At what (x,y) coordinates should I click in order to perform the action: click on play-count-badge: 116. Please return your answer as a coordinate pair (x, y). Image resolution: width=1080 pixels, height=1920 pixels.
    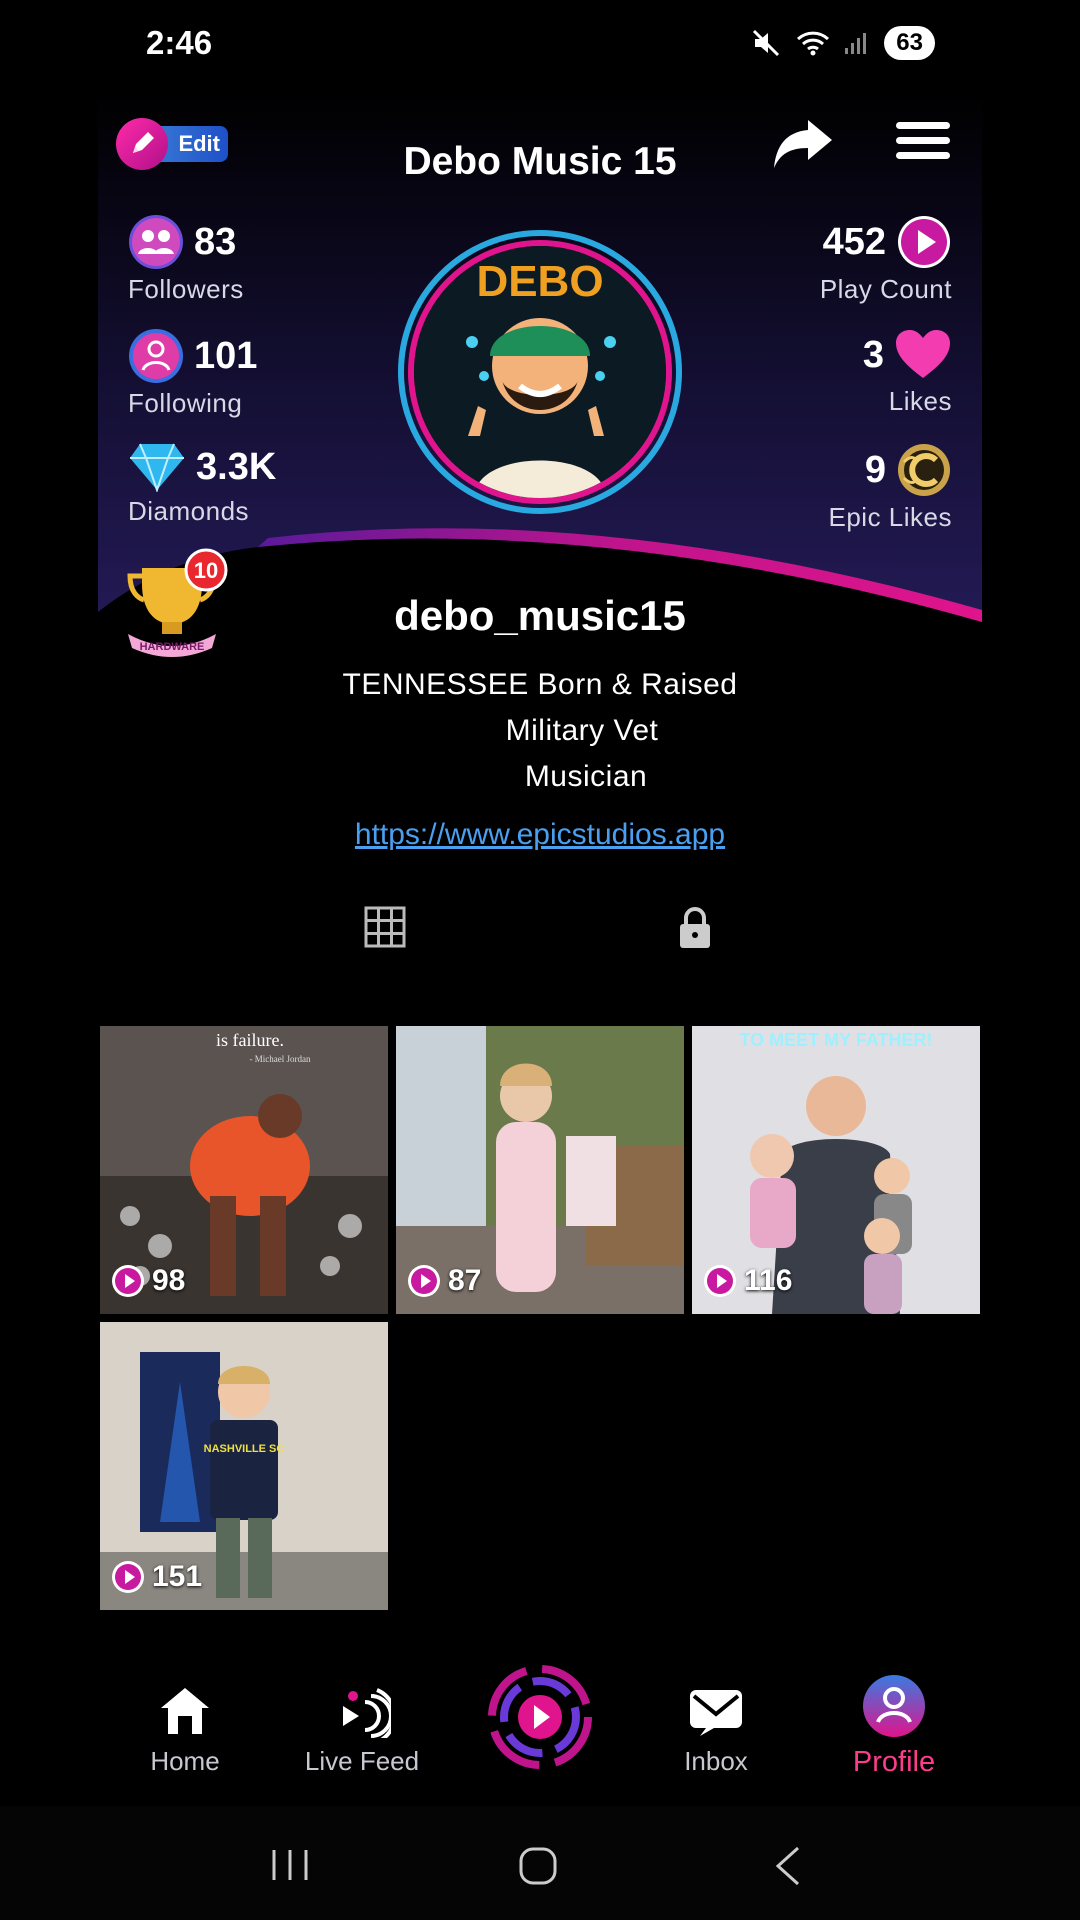
    Looking at the image, I should click on (748, 1281).